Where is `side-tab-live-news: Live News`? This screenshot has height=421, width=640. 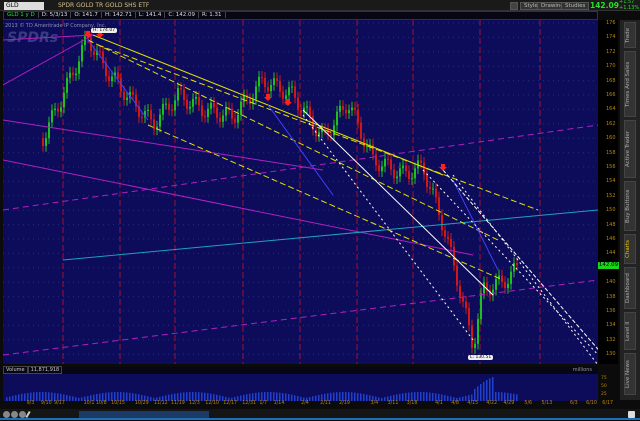
side-tab-live-news: Live News is located at coordinates (630, 374).